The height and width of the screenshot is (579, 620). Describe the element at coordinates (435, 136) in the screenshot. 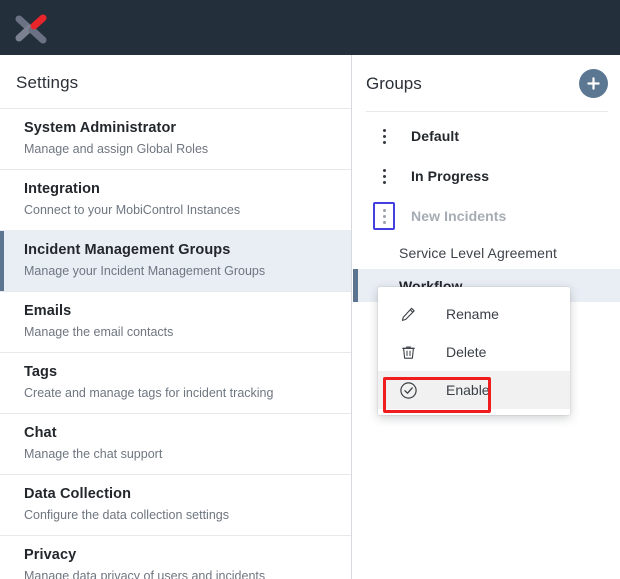

I see `group-label: Default` at that location.